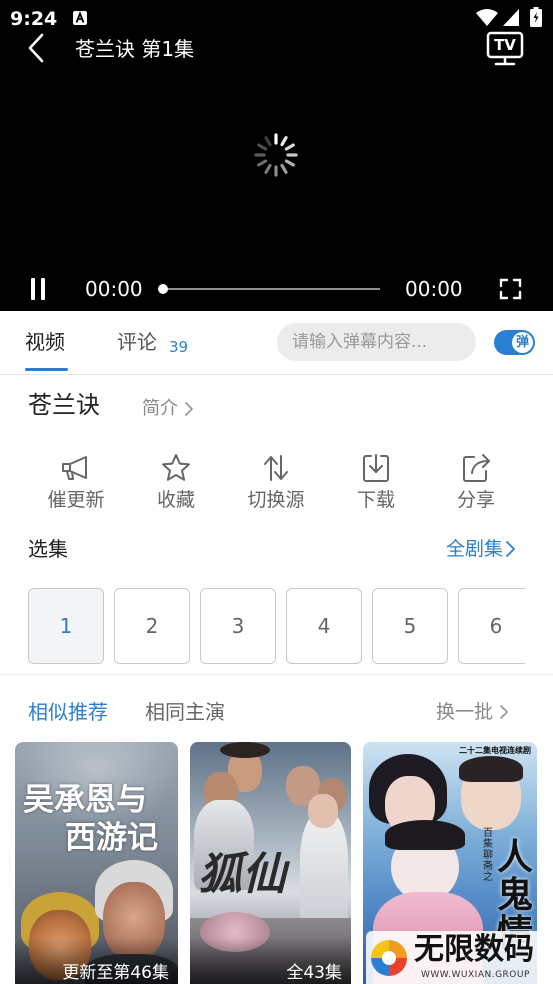  I want to click on wuxian-logo-icon, so click(389, 958).